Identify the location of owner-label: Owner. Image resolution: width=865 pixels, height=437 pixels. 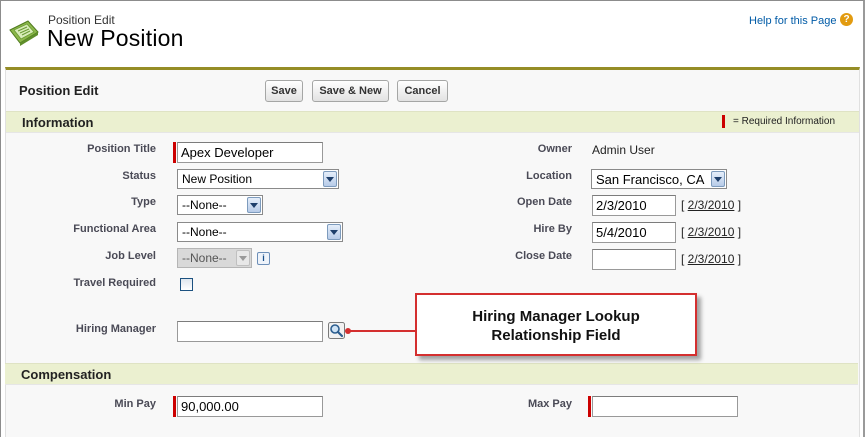
(554, 149).